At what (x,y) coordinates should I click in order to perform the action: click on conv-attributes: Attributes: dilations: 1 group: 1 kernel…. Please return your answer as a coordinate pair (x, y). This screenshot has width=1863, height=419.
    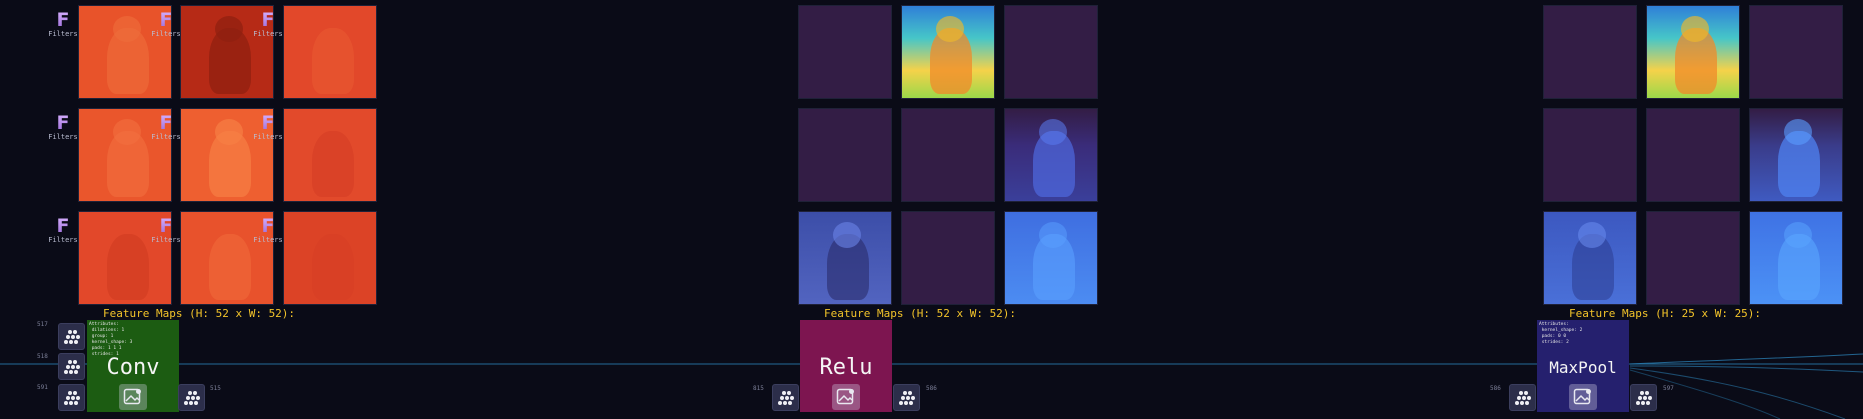
    Looking at the image, I should click on (111, 339).